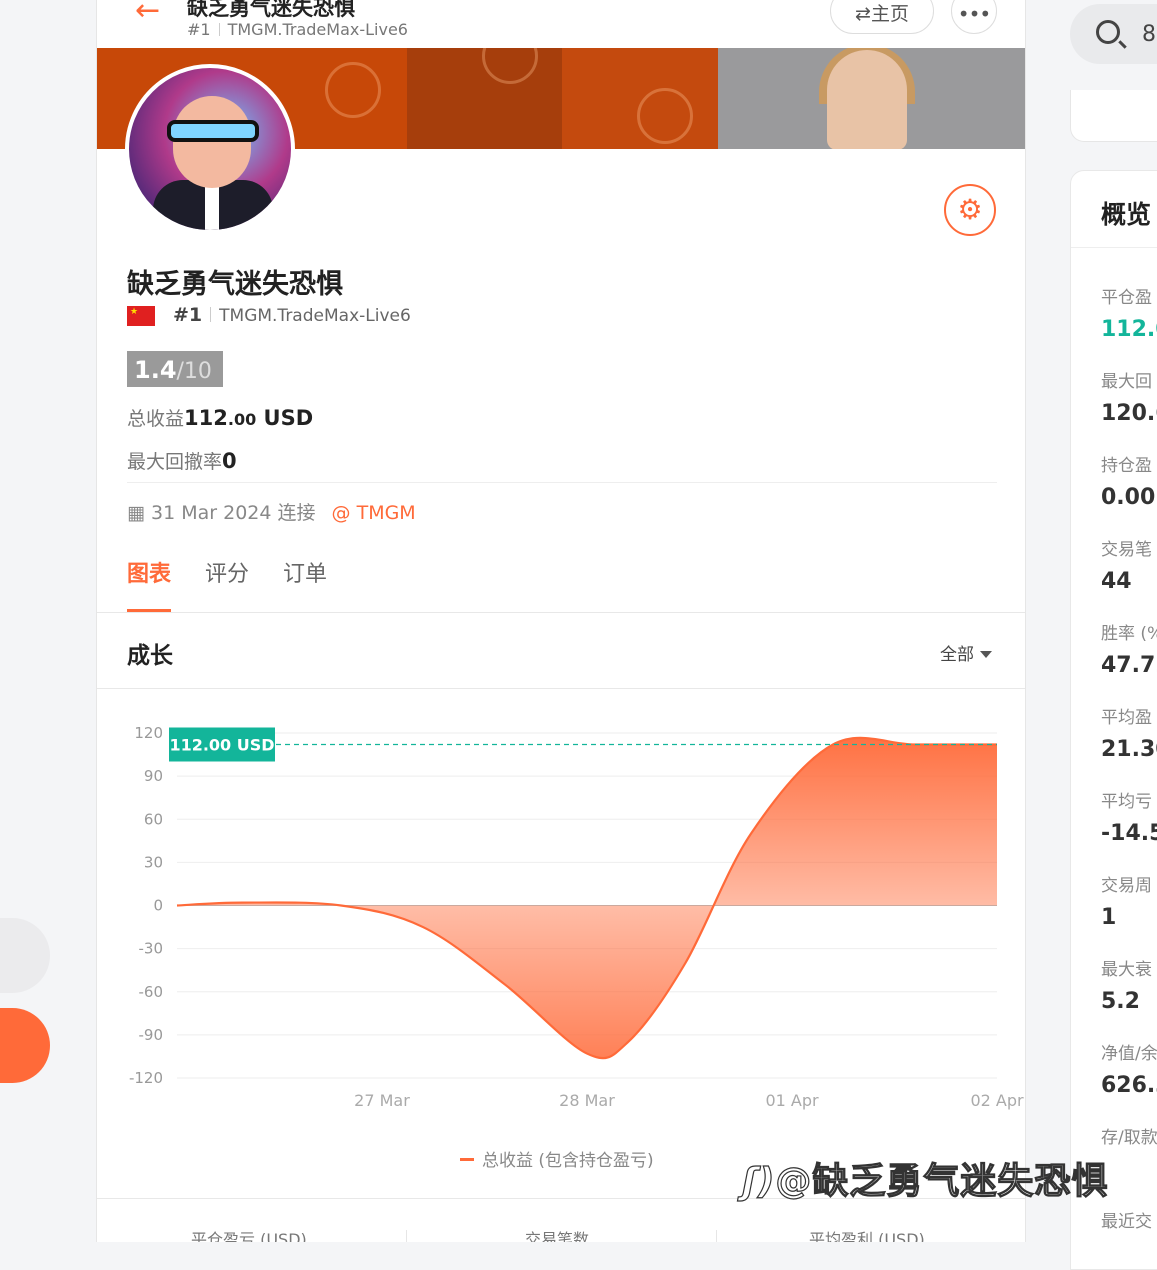  Describe the element at coordinates (199, 29) in the screenshot. I see `topbar-rank: #1` at that location.